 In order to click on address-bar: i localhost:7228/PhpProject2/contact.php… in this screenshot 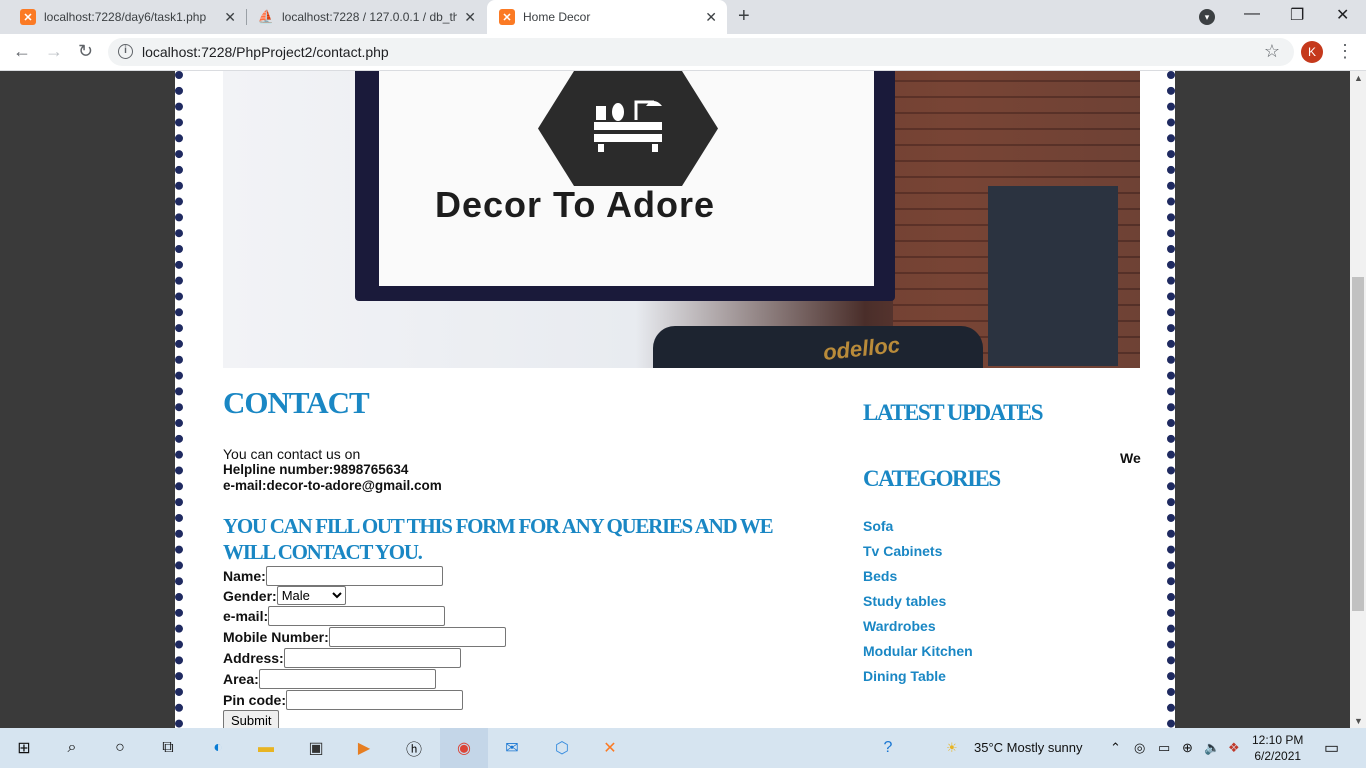, I will do `click(701, 52)`.